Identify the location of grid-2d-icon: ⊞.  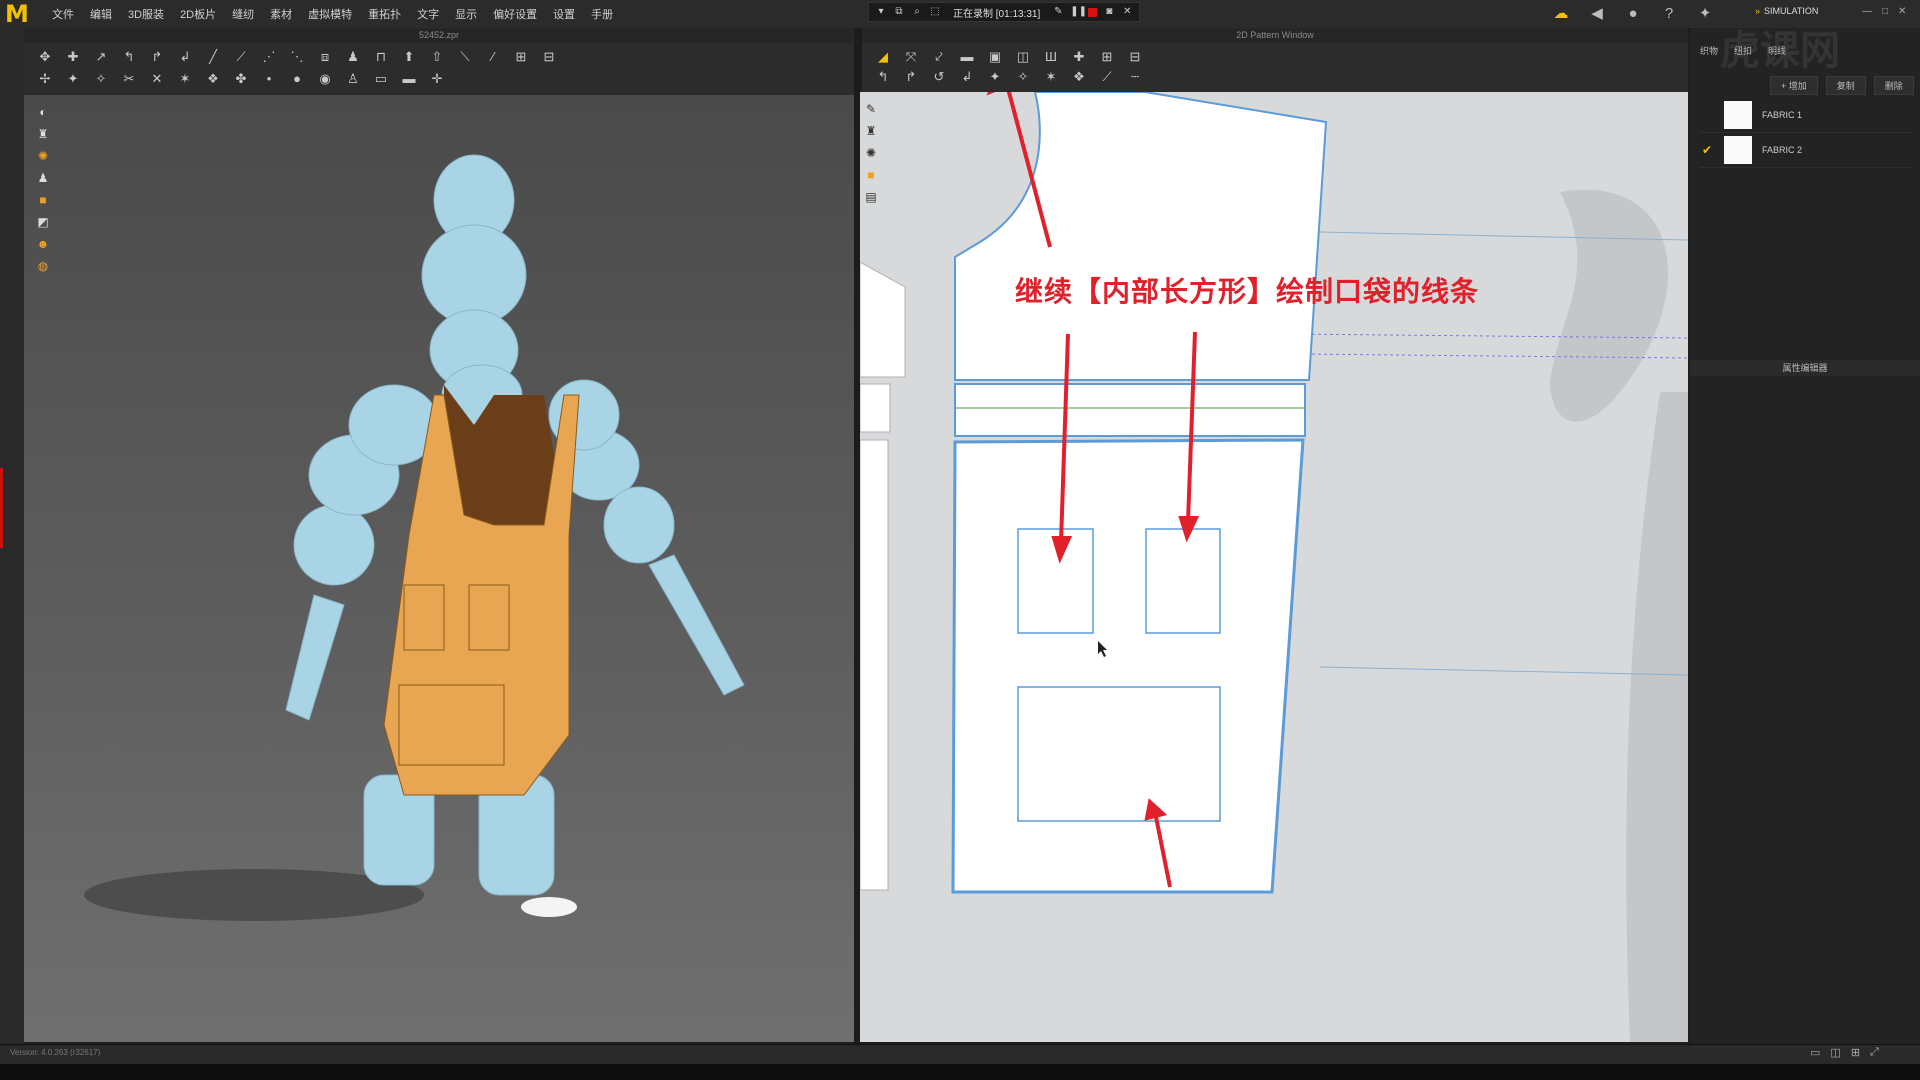
(1107, 57).